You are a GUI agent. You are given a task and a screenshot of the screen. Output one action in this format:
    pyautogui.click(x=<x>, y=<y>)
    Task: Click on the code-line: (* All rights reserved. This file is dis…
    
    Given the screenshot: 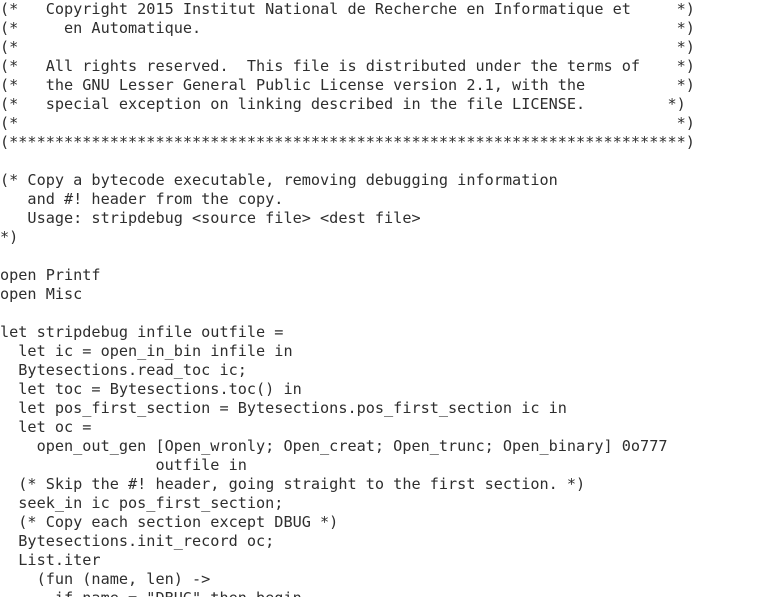 What is the action you would take?
    pyautogui.click(x=347, y=66)
    